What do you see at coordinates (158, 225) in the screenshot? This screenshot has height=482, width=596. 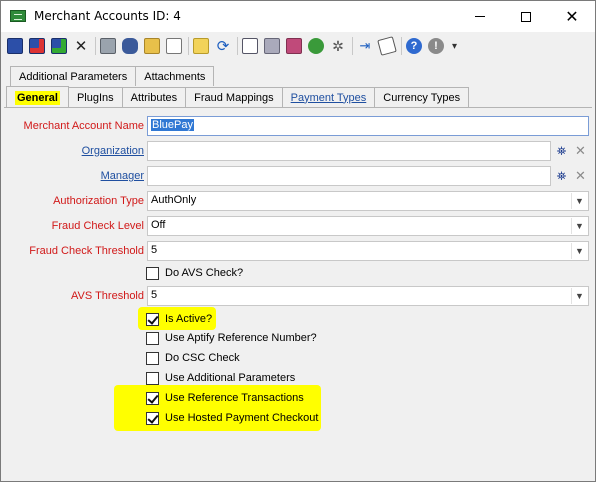 I see `fraud-check-level-value: Off` at bounding box center [158, 225].